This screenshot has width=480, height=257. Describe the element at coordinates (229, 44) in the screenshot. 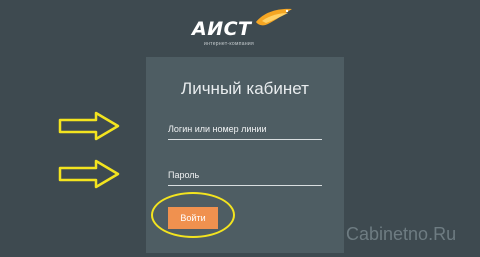

I see `logo-subtitle: интернет-компания` at that location.